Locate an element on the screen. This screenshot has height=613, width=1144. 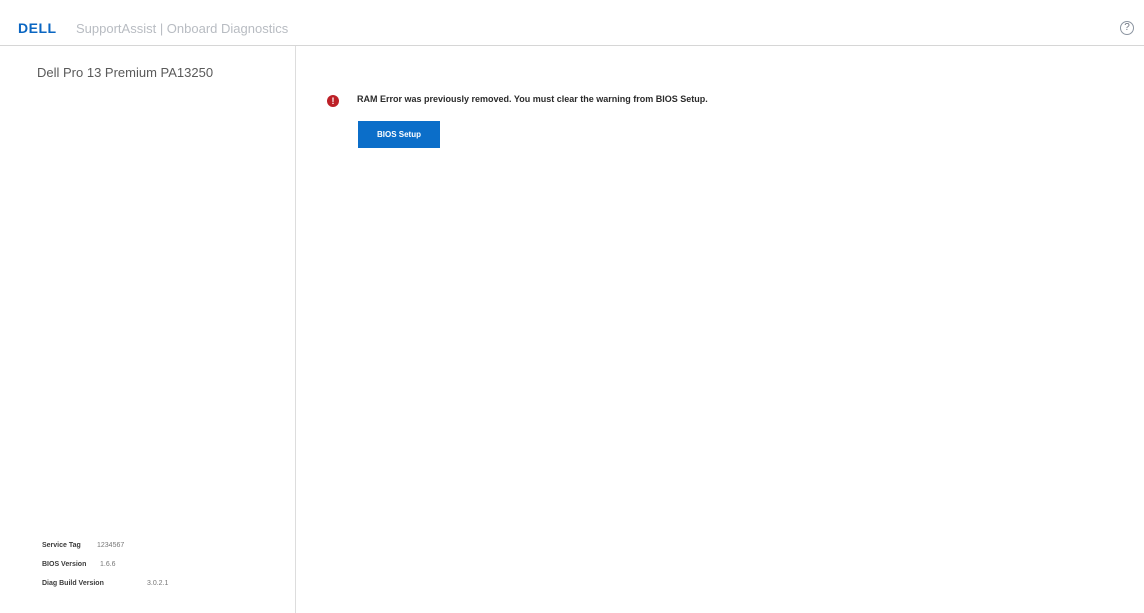
diag-build-version-value: 3.0.2.1 is located at coordinates (158, 583).